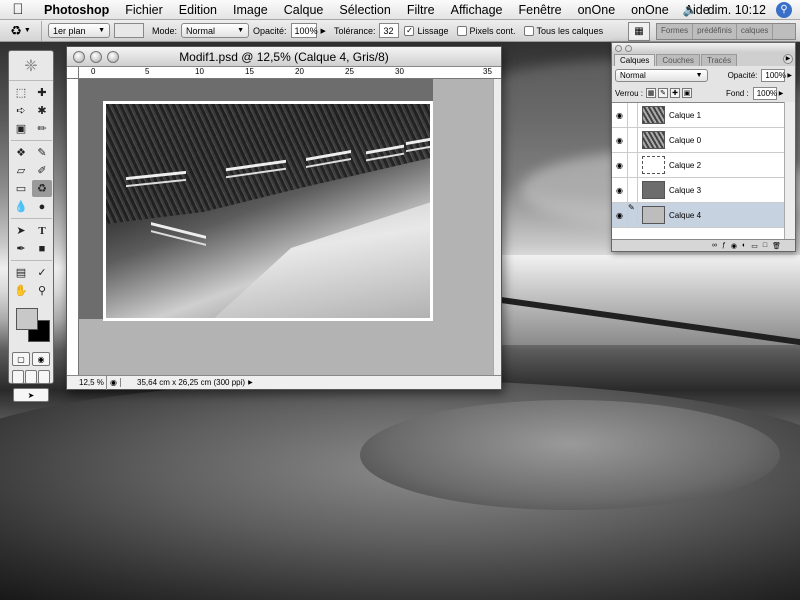  What do you see at coordinates (755, 31) in the screenshot?
I see `well-tab-calques: calques` at bounding box center [755, 31].